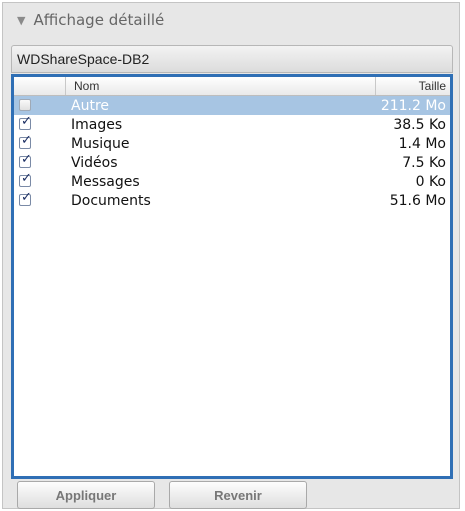 This screenshot has height=511, width=465. What do you see at coordinates (238, 495) in the screenshot?
I see `revert-button: Revenir` at bounding box center [238, 495].